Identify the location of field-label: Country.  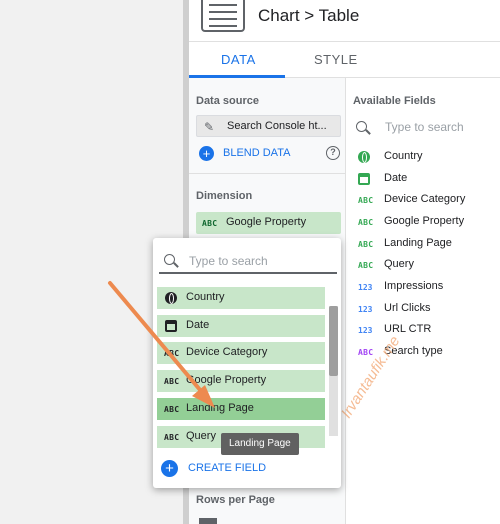
(403, 156).